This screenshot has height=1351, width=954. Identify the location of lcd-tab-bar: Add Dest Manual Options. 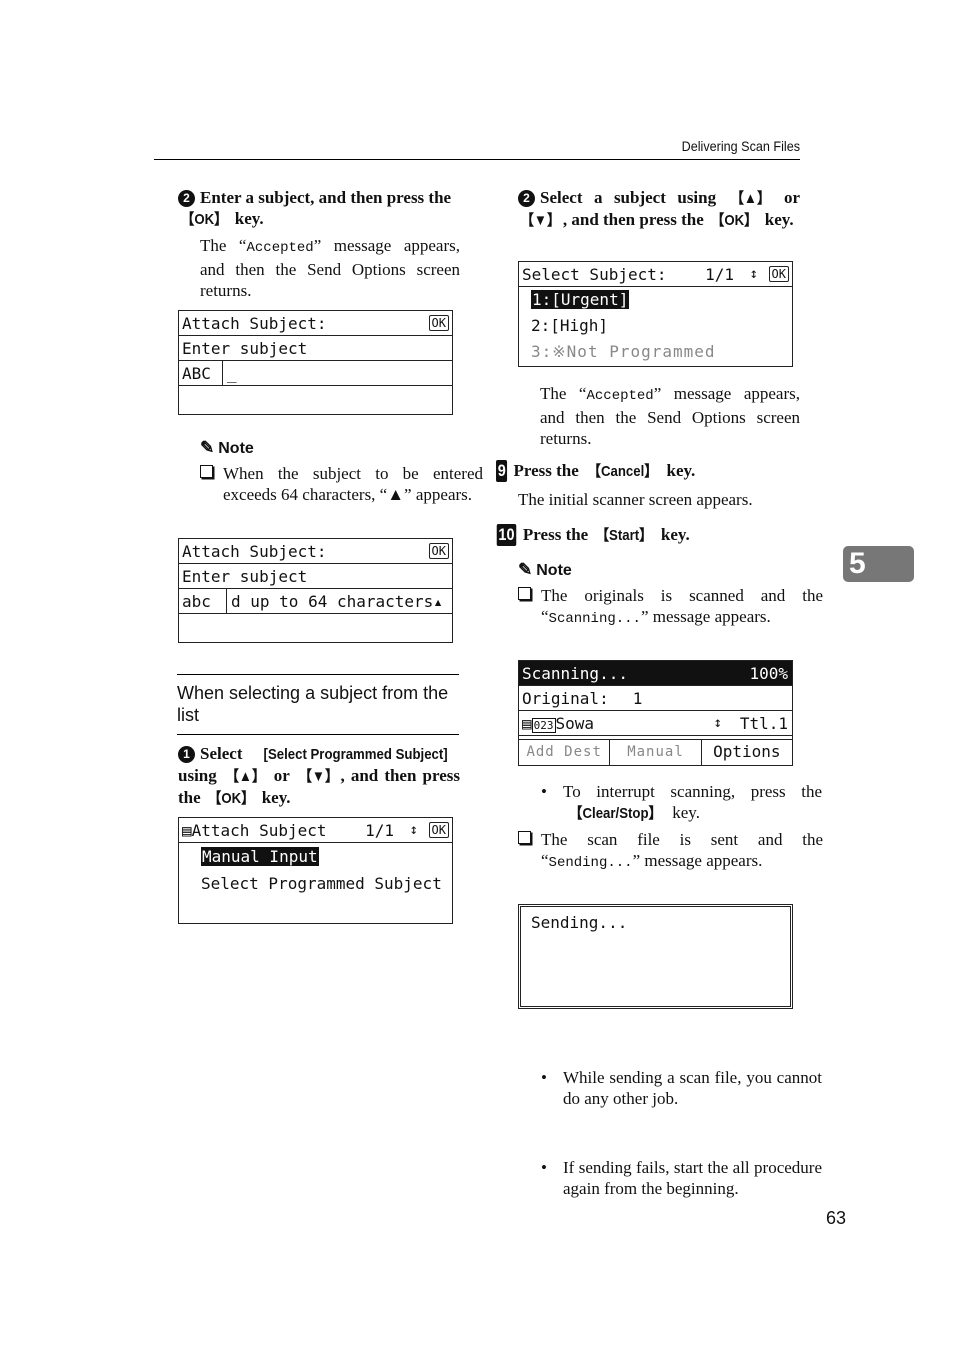
(655, 752).